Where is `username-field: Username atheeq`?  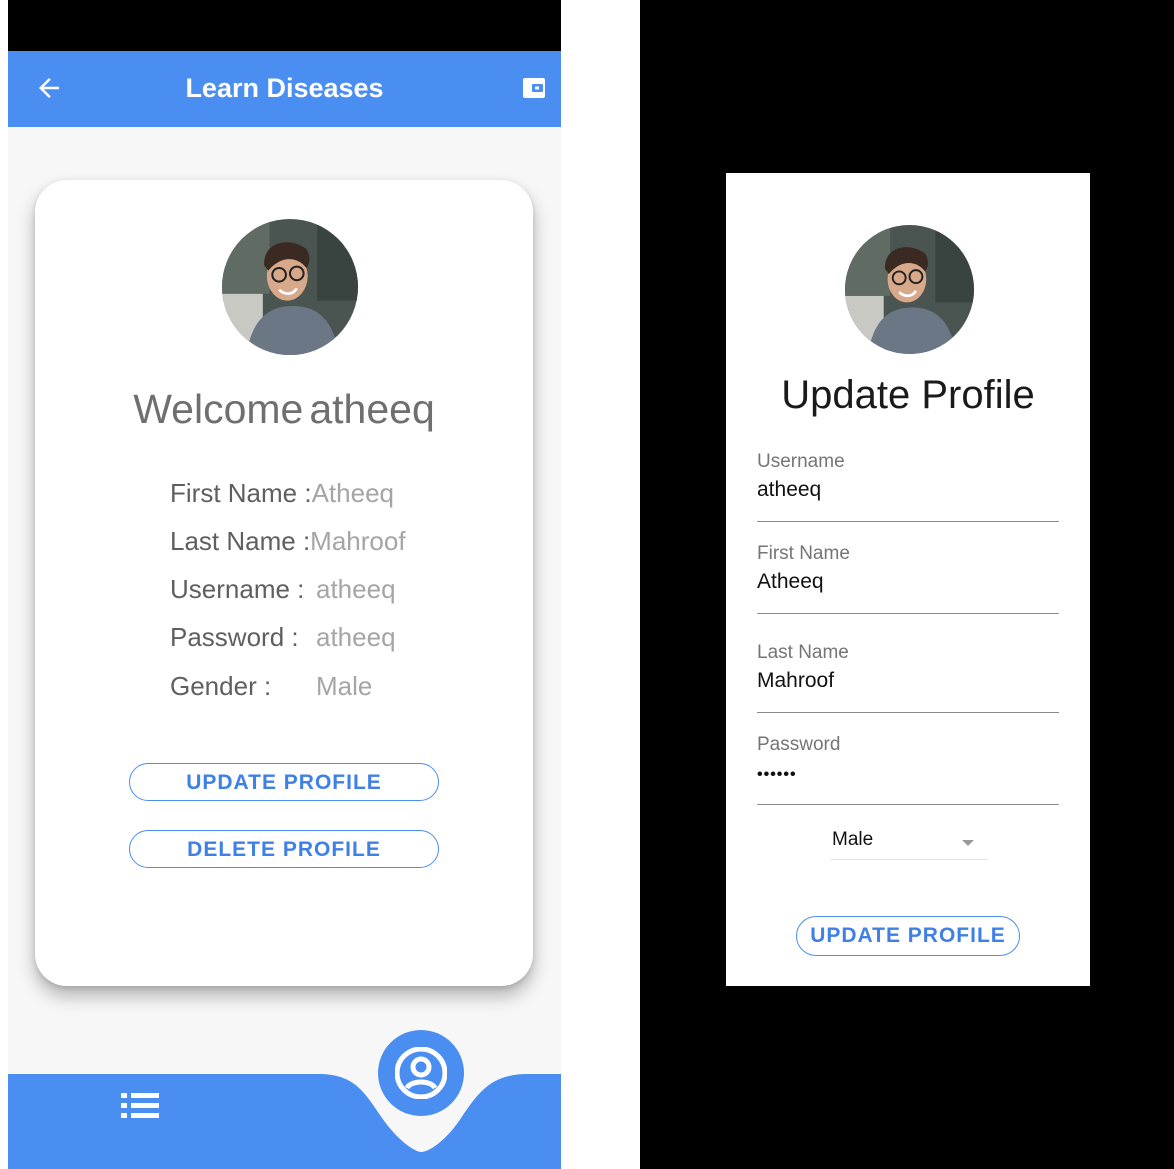
username-field: Username atheeq is located at coordinates (908, 486).